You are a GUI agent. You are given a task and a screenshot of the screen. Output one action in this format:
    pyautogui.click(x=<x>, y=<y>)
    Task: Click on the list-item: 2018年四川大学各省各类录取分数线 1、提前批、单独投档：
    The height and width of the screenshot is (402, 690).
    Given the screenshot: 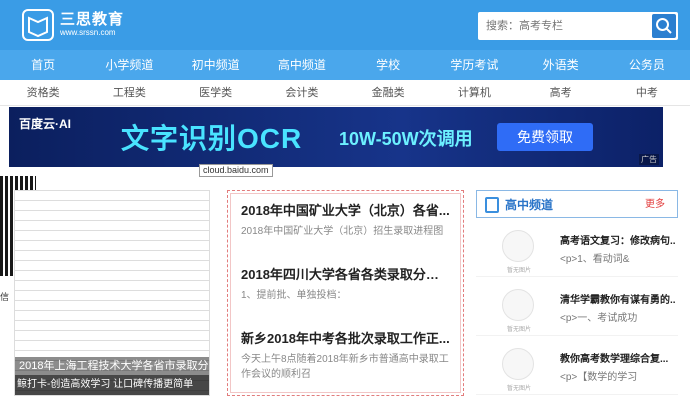 What is the action you would take?
    pyautogui.click(x=345, y=292)
    